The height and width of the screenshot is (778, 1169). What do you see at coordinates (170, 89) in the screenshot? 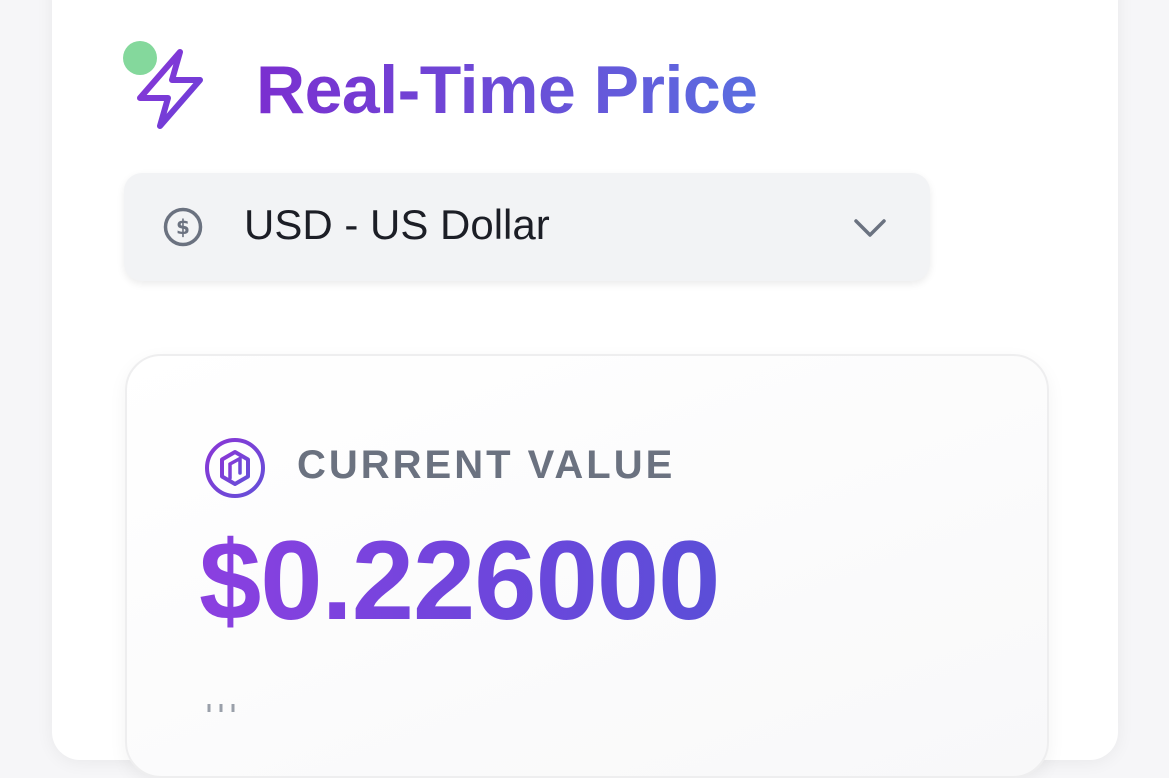
I see `bolt-icon` at bounding box center [170, 89].